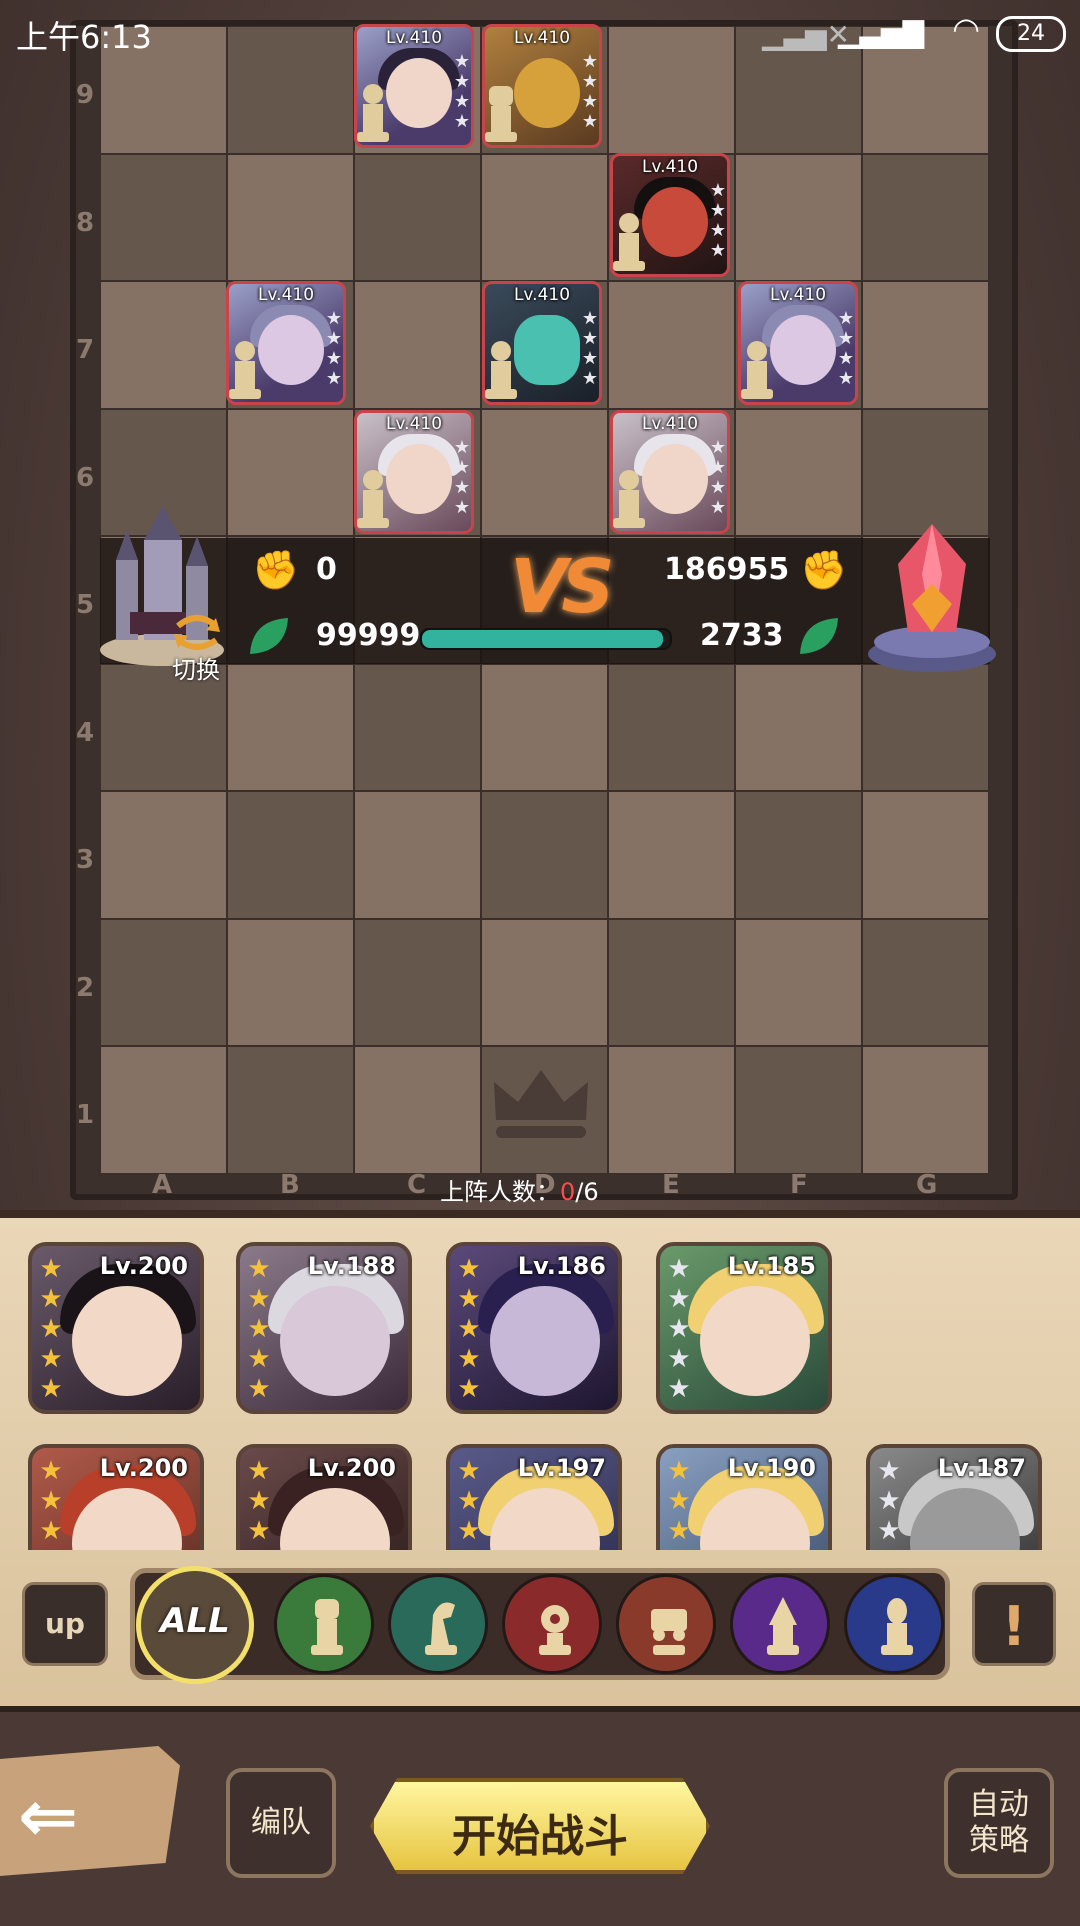  What do you see at coordinates (744, 1328) in the screenshot?
I see `hero-card: ★★★★★ Lv.185` at bounding box center [744, 1328].